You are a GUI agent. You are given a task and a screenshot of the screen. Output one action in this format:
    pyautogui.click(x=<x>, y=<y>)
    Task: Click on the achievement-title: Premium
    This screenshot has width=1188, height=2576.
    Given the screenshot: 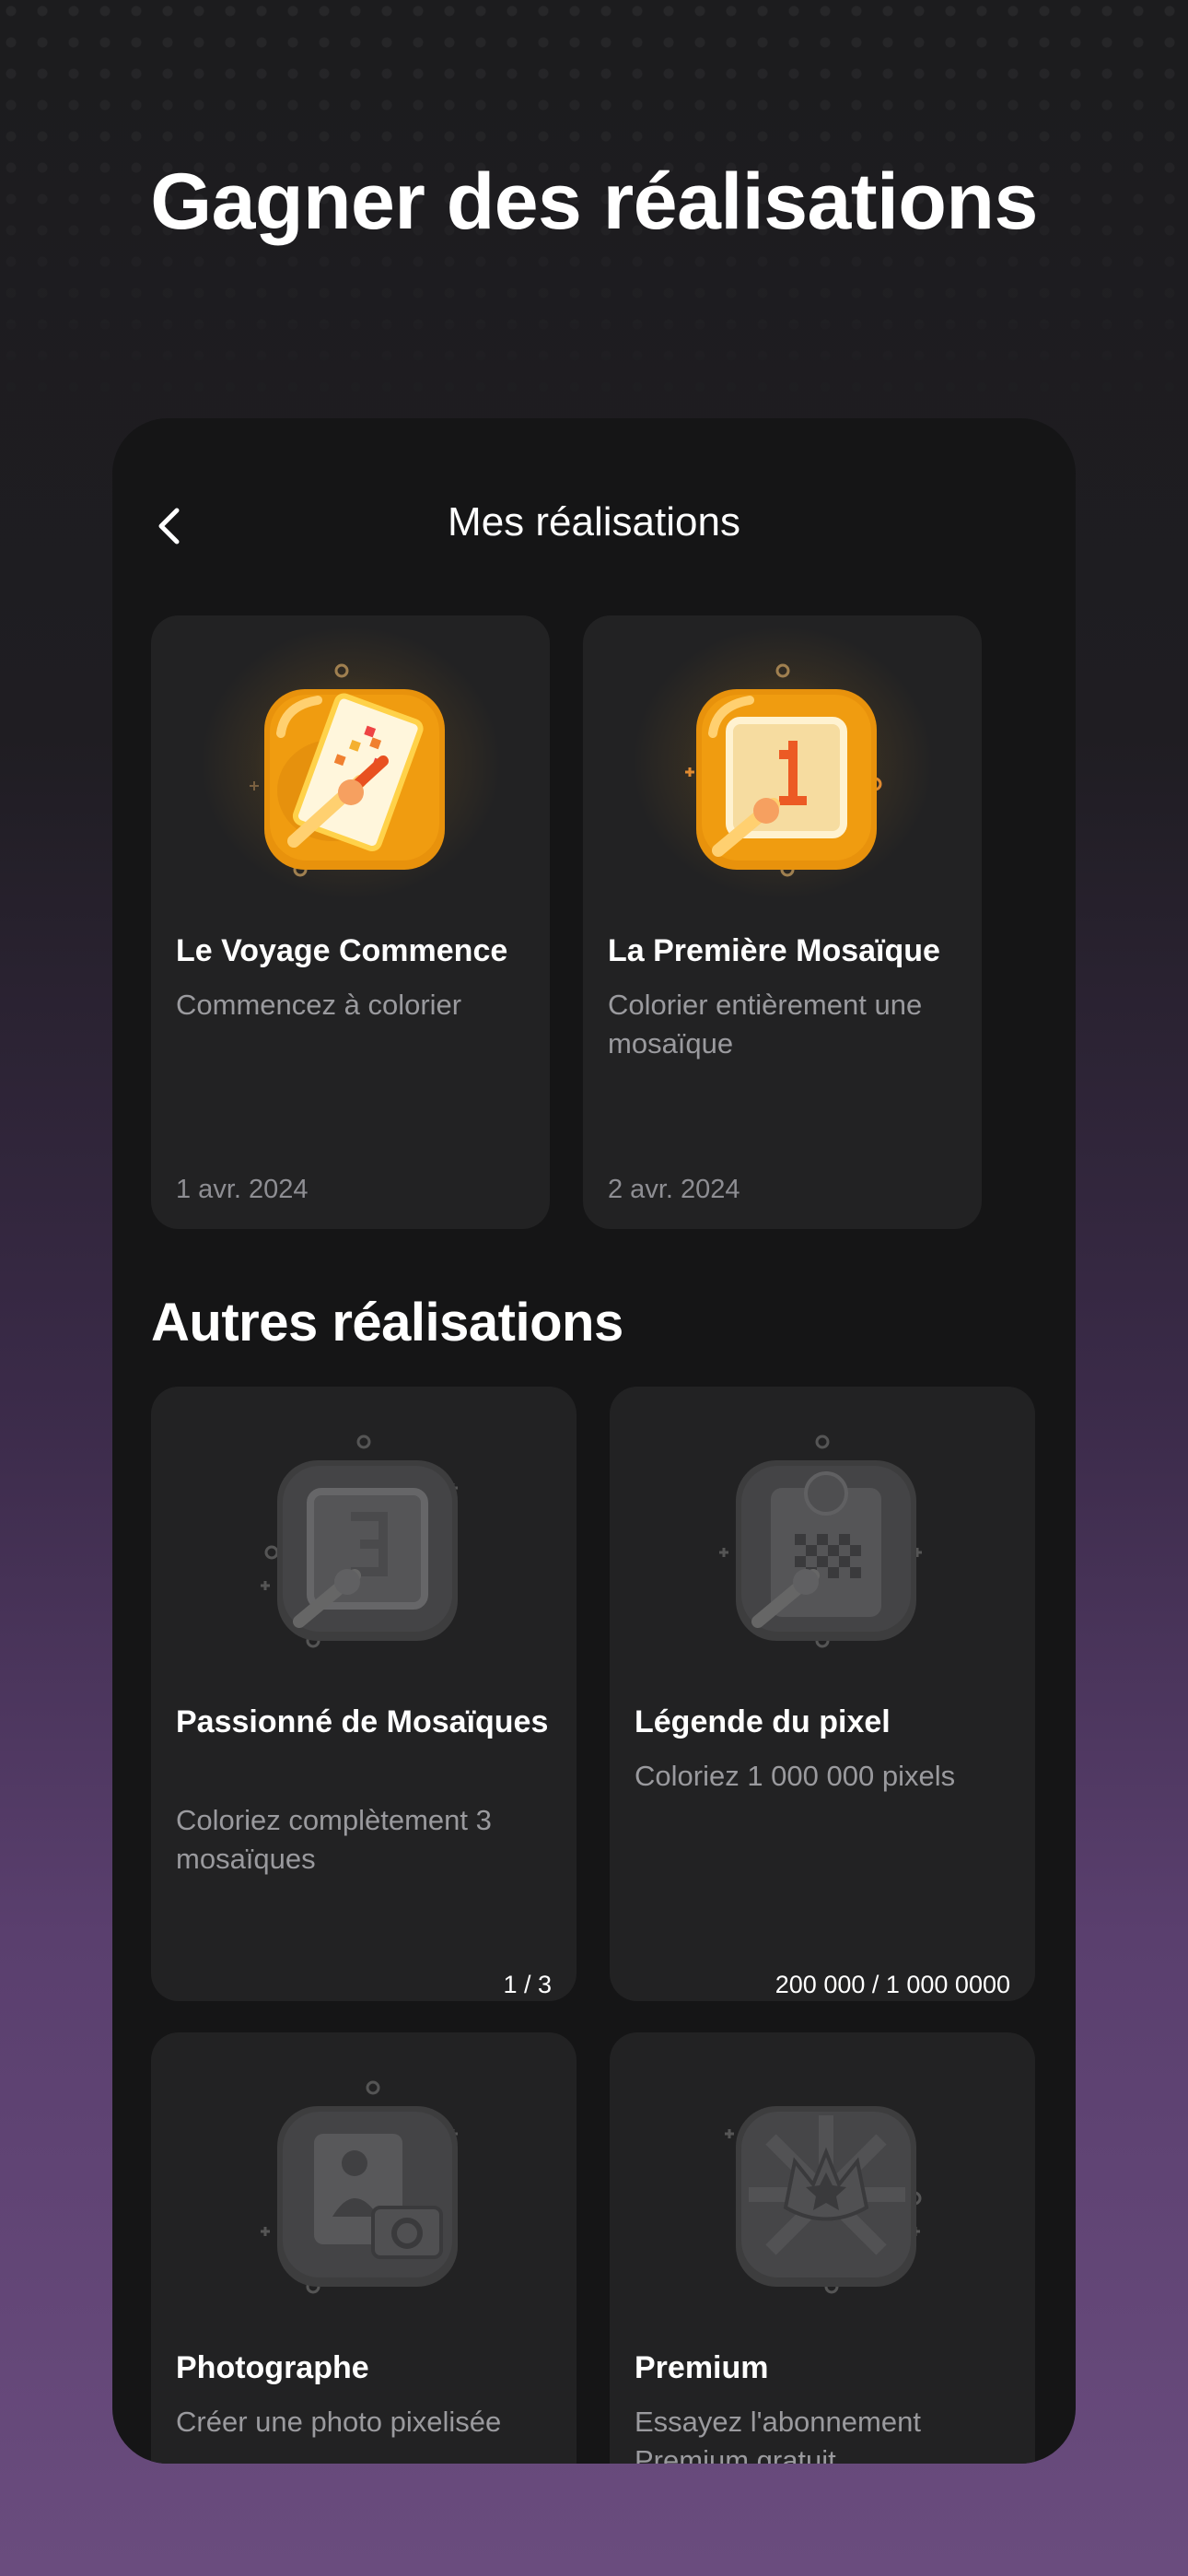 What is the action you would take?
    pyautogui.click(x=702, y=2367)
    